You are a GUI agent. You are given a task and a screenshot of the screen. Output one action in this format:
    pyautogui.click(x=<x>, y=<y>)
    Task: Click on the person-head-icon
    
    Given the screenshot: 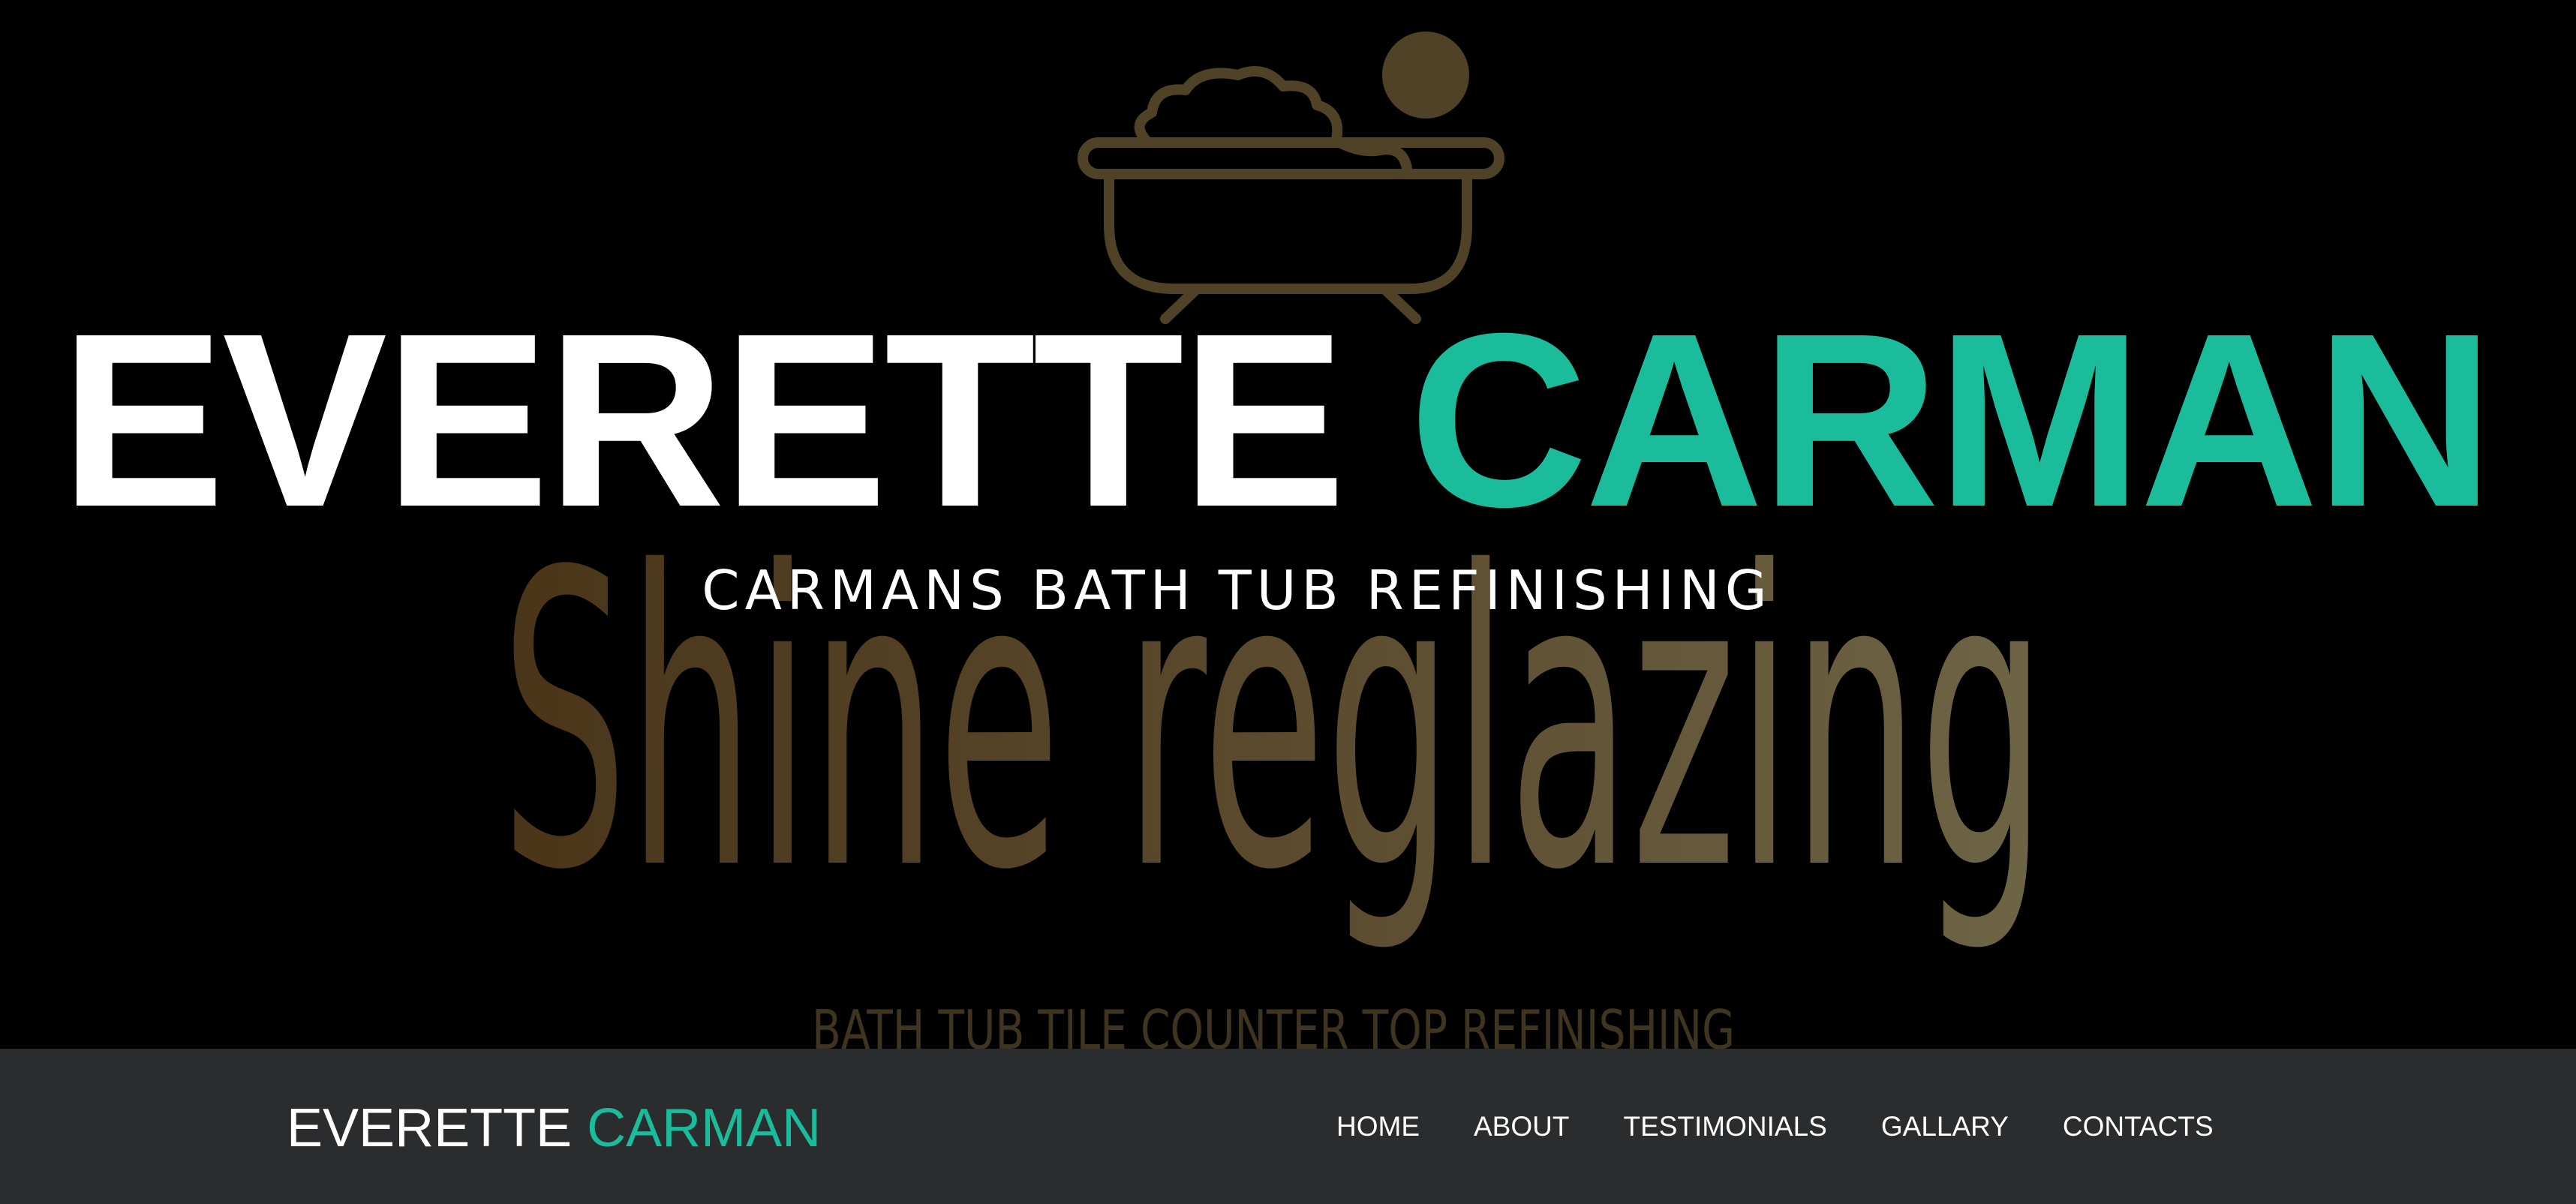 What is the action you would take?
    pyautogui.click(x=1425, y=75)
    